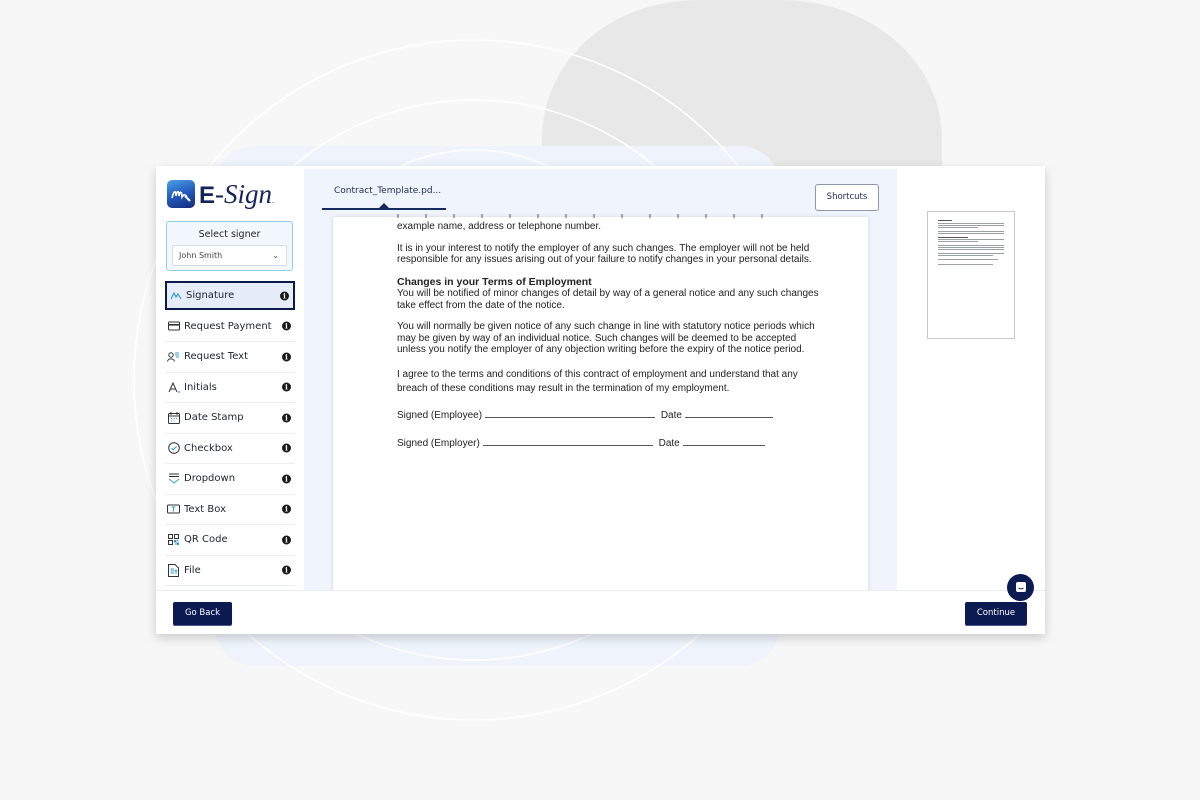  I want to click on field-label: Date Stamp, so click(214, 418).